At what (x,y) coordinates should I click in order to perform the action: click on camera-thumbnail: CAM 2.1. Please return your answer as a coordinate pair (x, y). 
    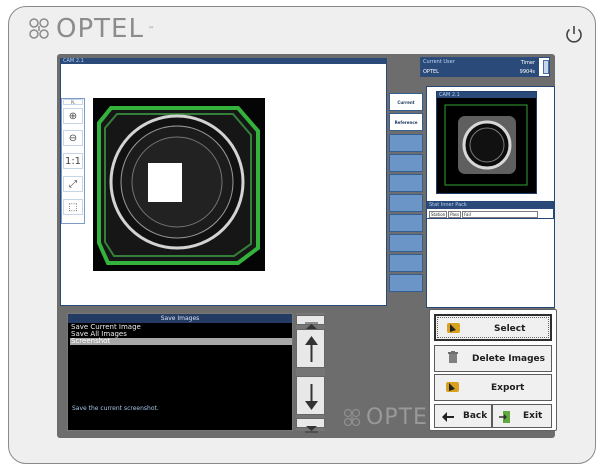
    Looking at the image, I should click on (486, 142).